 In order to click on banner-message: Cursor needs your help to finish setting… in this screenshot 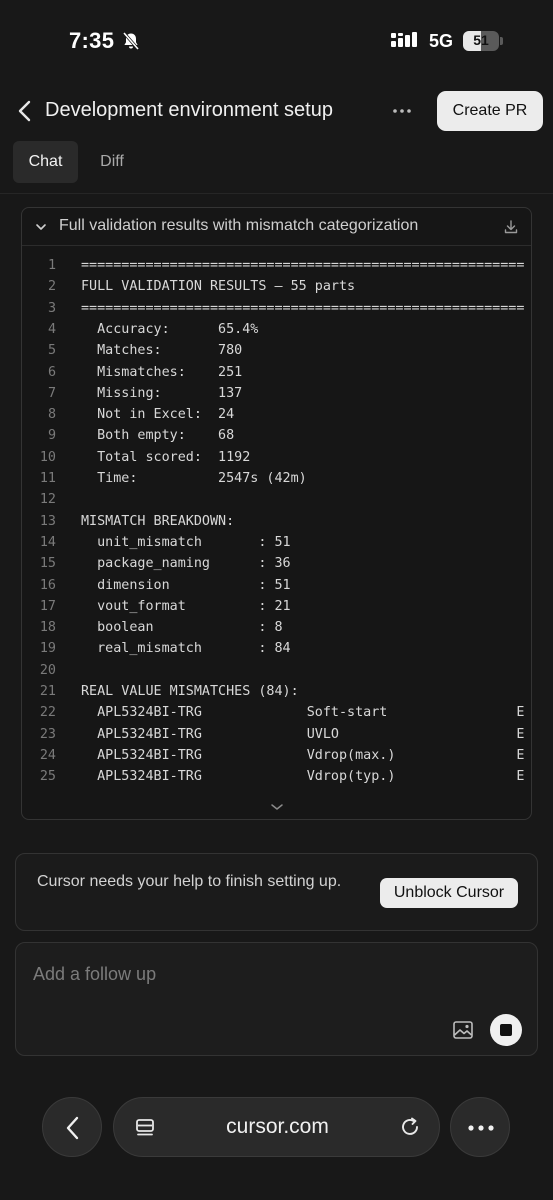, I will do `click(189, 881)`.